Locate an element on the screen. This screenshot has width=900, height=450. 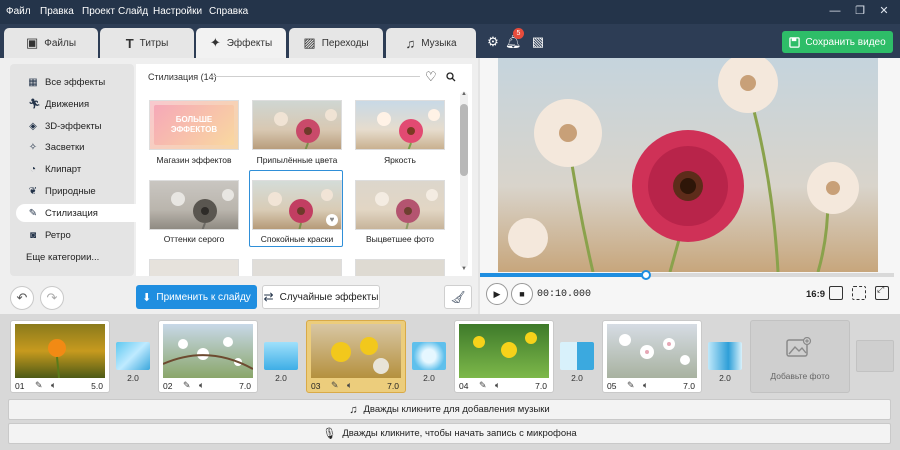
tab-titles: T Титры is located at coordinates (147, 43).